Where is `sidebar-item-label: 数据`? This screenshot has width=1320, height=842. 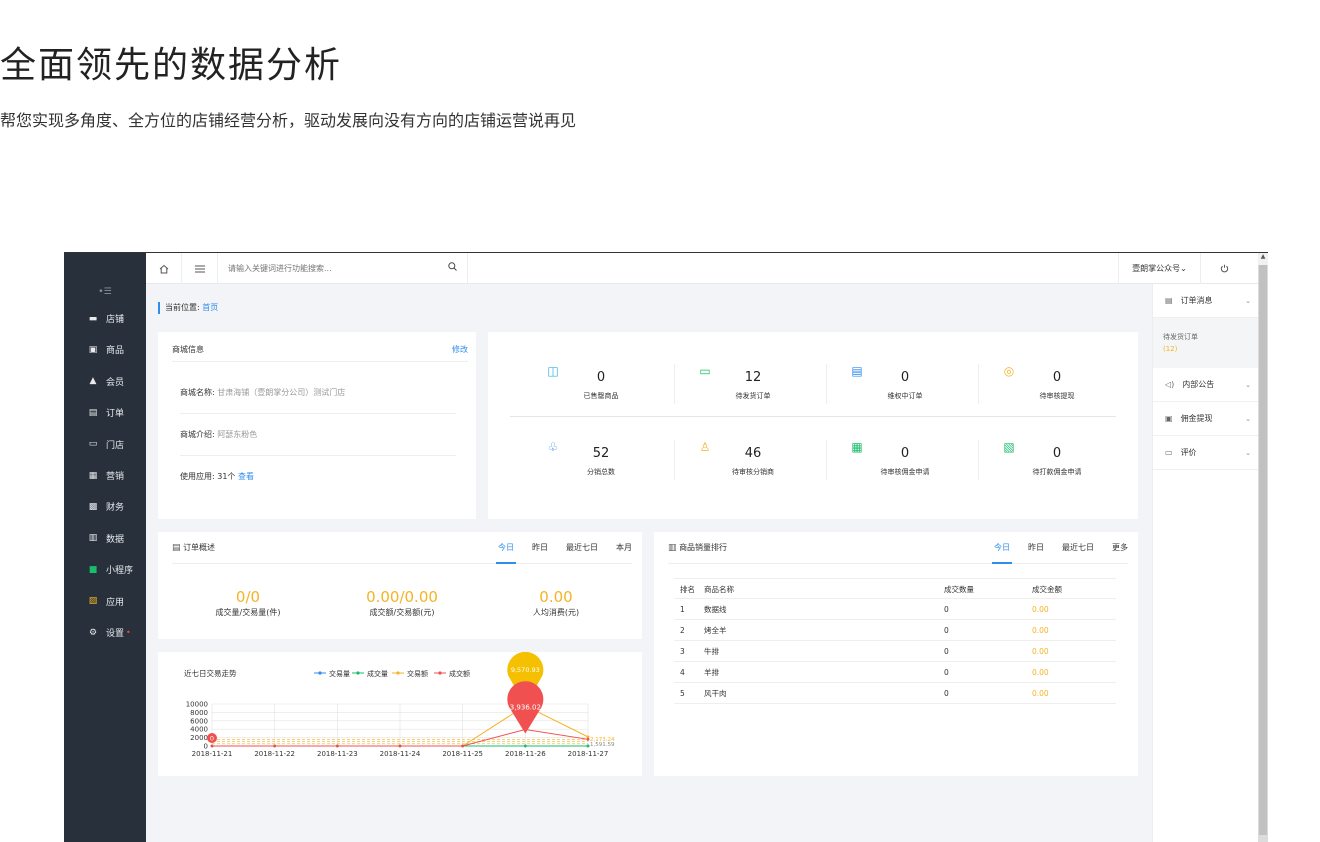 sidebar-item-label: 数据 is located at coordinates (115, 539).